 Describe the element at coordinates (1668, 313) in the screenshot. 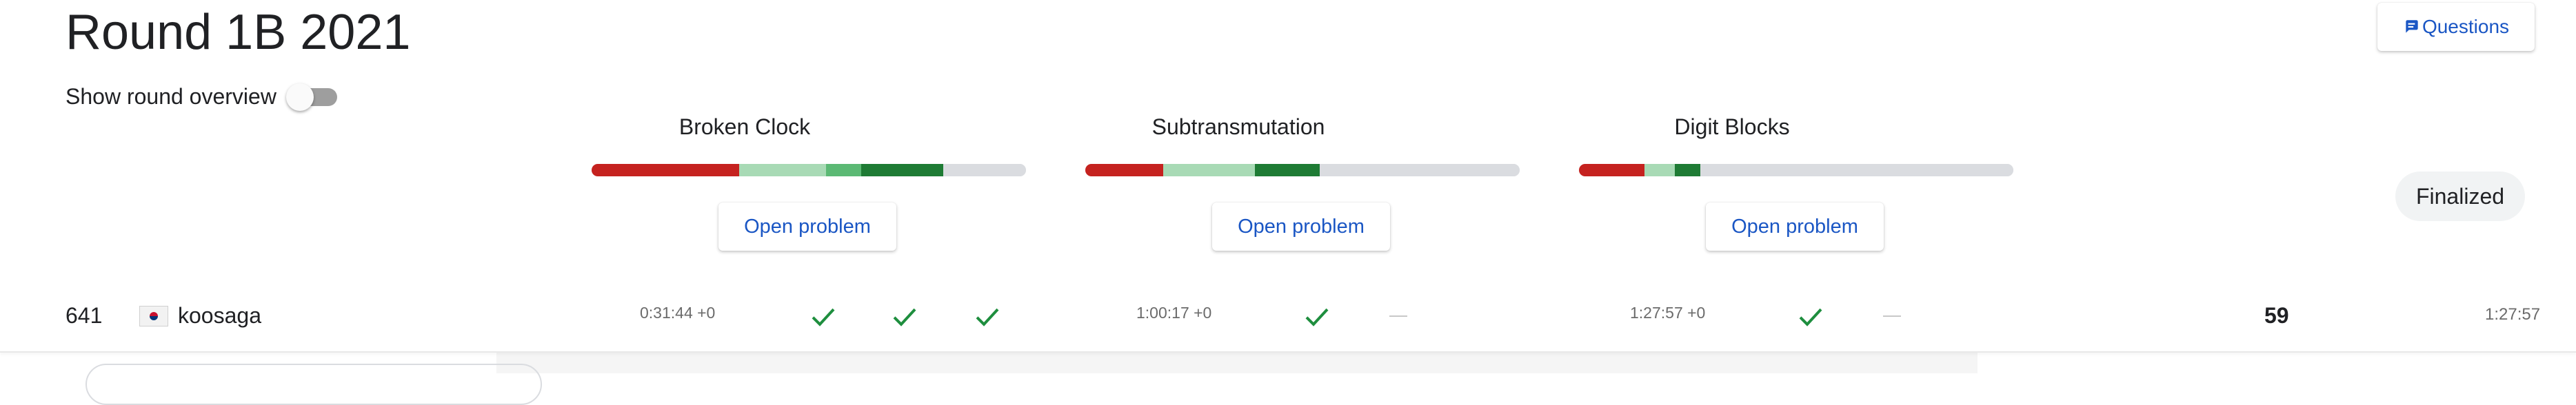

I see `problem-solve-time: 1:27:57 +0` at that location.